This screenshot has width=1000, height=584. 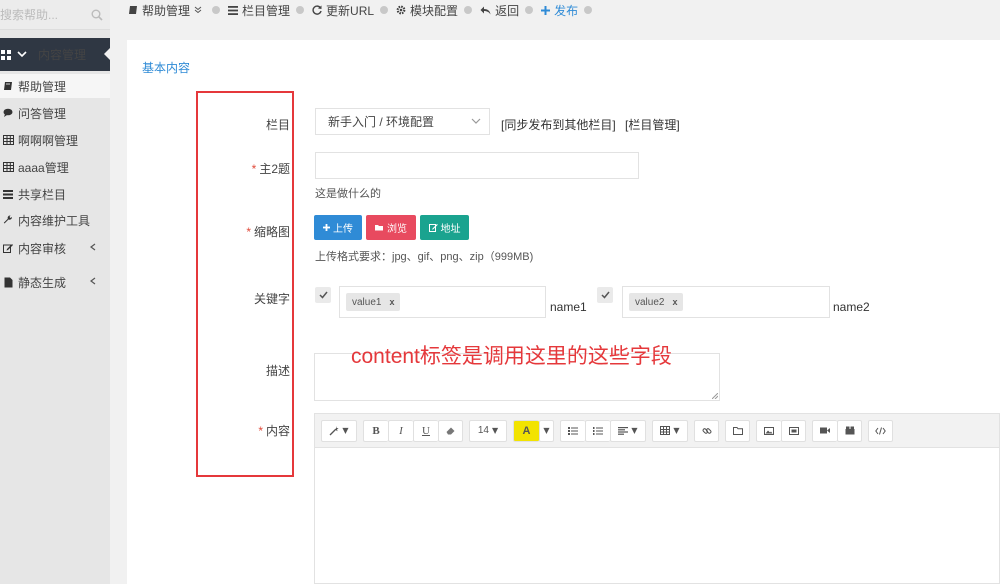 I want to click on update-url-link: 更新URL, so click(x=343, y=10).